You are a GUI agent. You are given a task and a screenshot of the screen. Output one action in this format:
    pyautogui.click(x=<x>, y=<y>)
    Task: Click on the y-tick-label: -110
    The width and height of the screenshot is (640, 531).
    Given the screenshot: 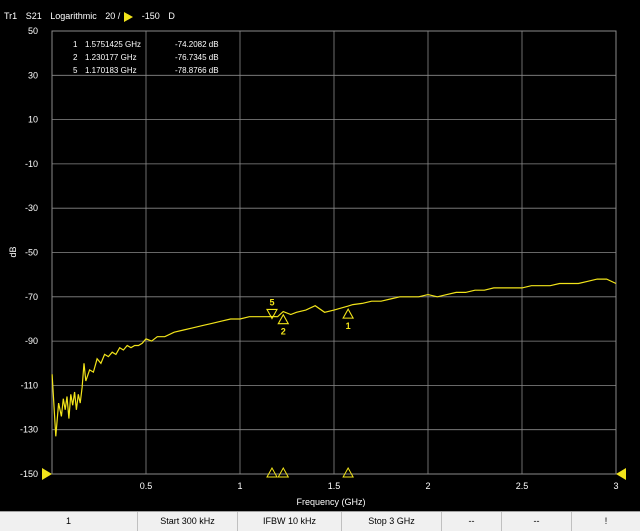 What is the action you would take?
    pyautogui.click(x=29, y=385)
    